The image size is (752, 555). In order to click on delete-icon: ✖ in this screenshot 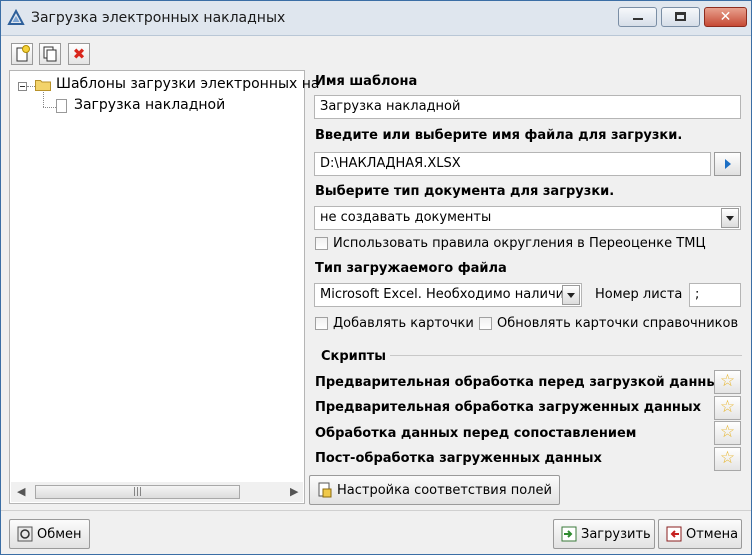, I will do `click(79, 54)`.